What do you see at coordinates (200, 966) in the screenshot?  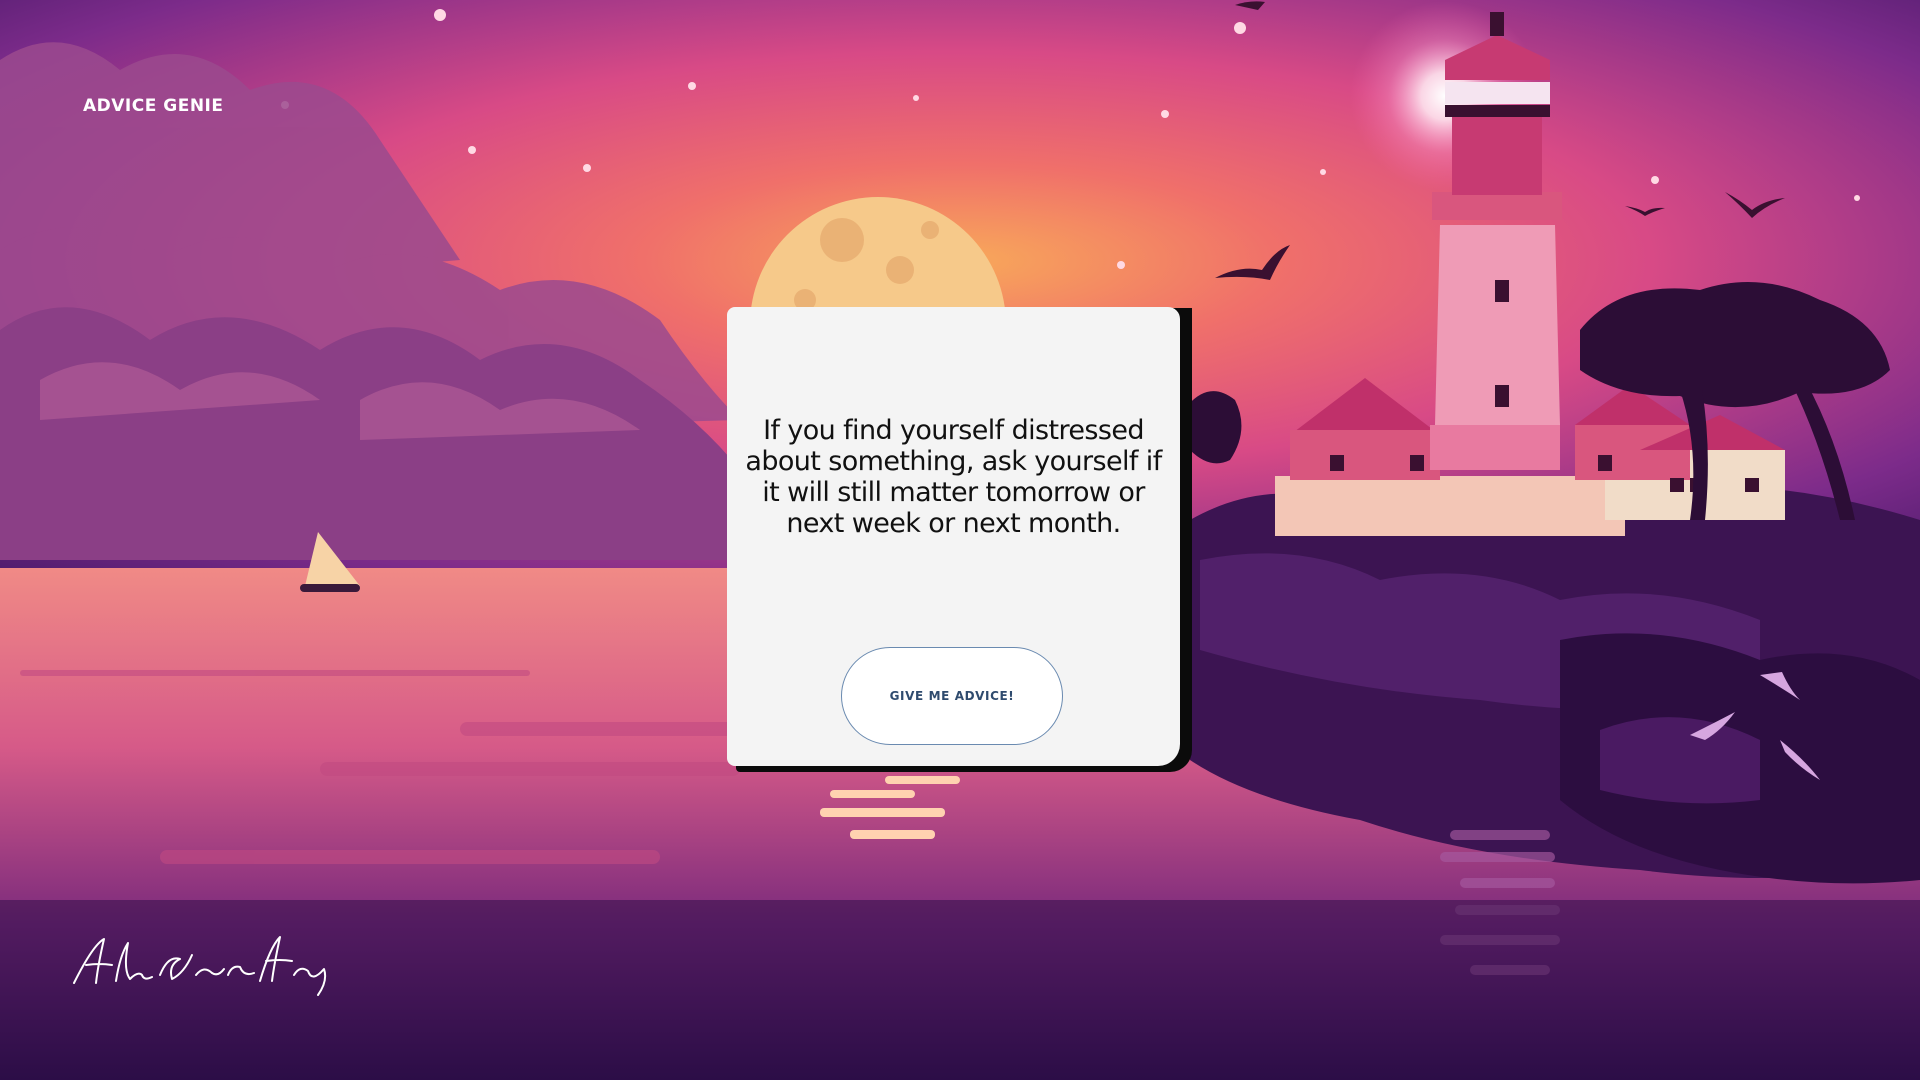 I see `signature` at bounding box center [200, 966].